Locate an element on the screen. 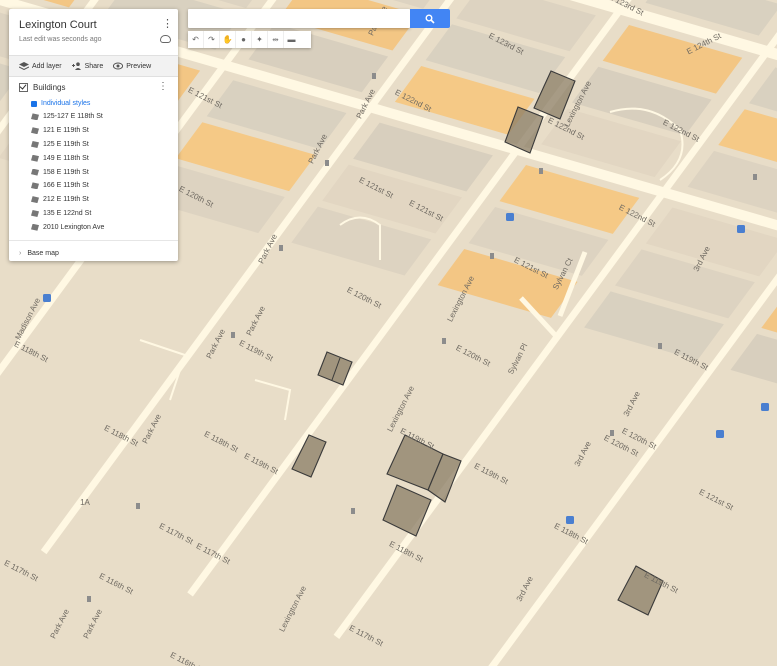  layer-options-icon: ⋮ is located at coordinates (163, 86).